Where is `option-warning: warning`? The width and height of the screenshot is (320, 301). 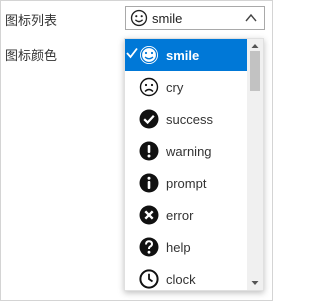 option-warning: warning is located at coordinates (186, 151).